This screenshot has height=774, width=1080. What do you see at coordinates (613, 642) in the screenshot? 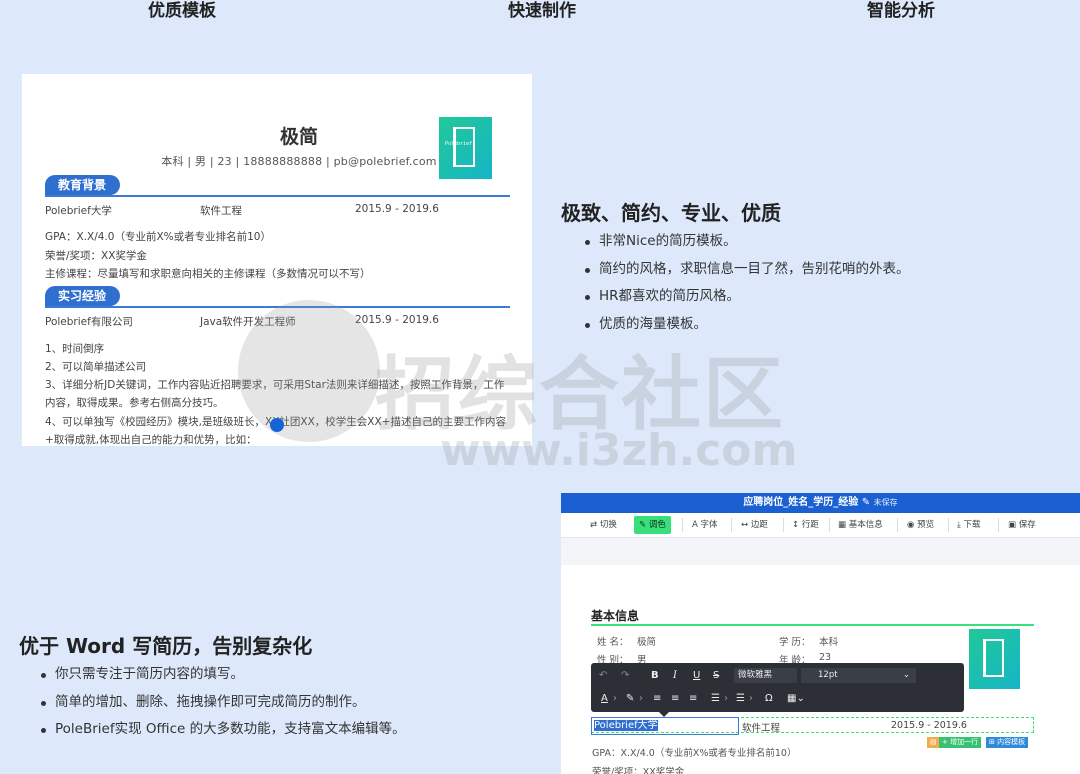
I see `field-label: 姓 名：` at bounding box center [613, 642].